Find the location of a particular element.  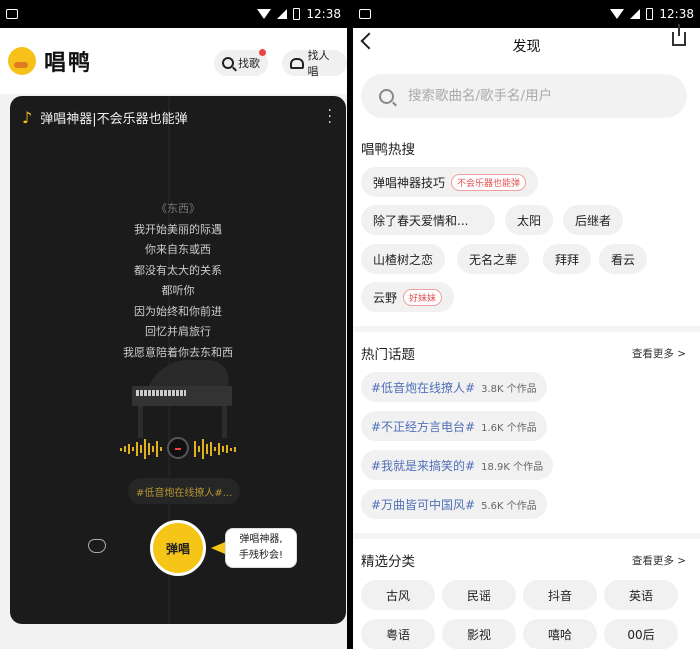

chip-tag: 好妹妹 is located at coordinates (423, 297).